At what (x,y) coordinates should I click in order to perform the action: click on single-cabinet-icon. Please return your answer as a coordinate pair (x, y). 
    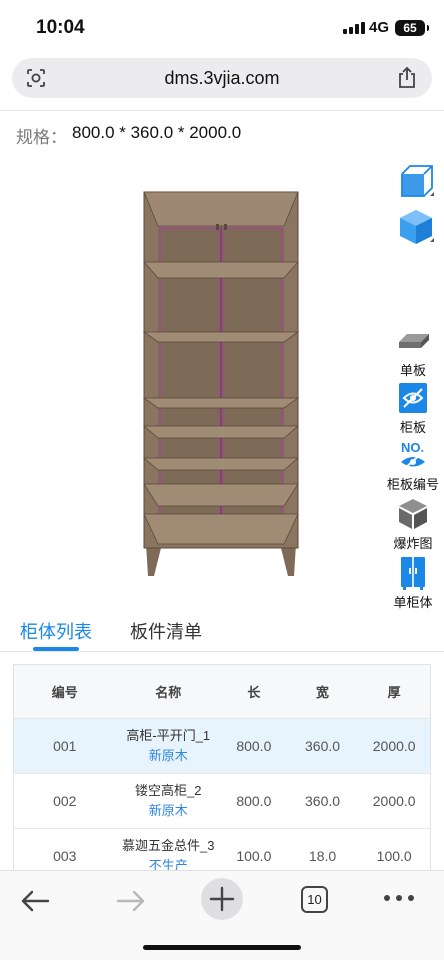
    Looking at the image, I should click on (413, 573).